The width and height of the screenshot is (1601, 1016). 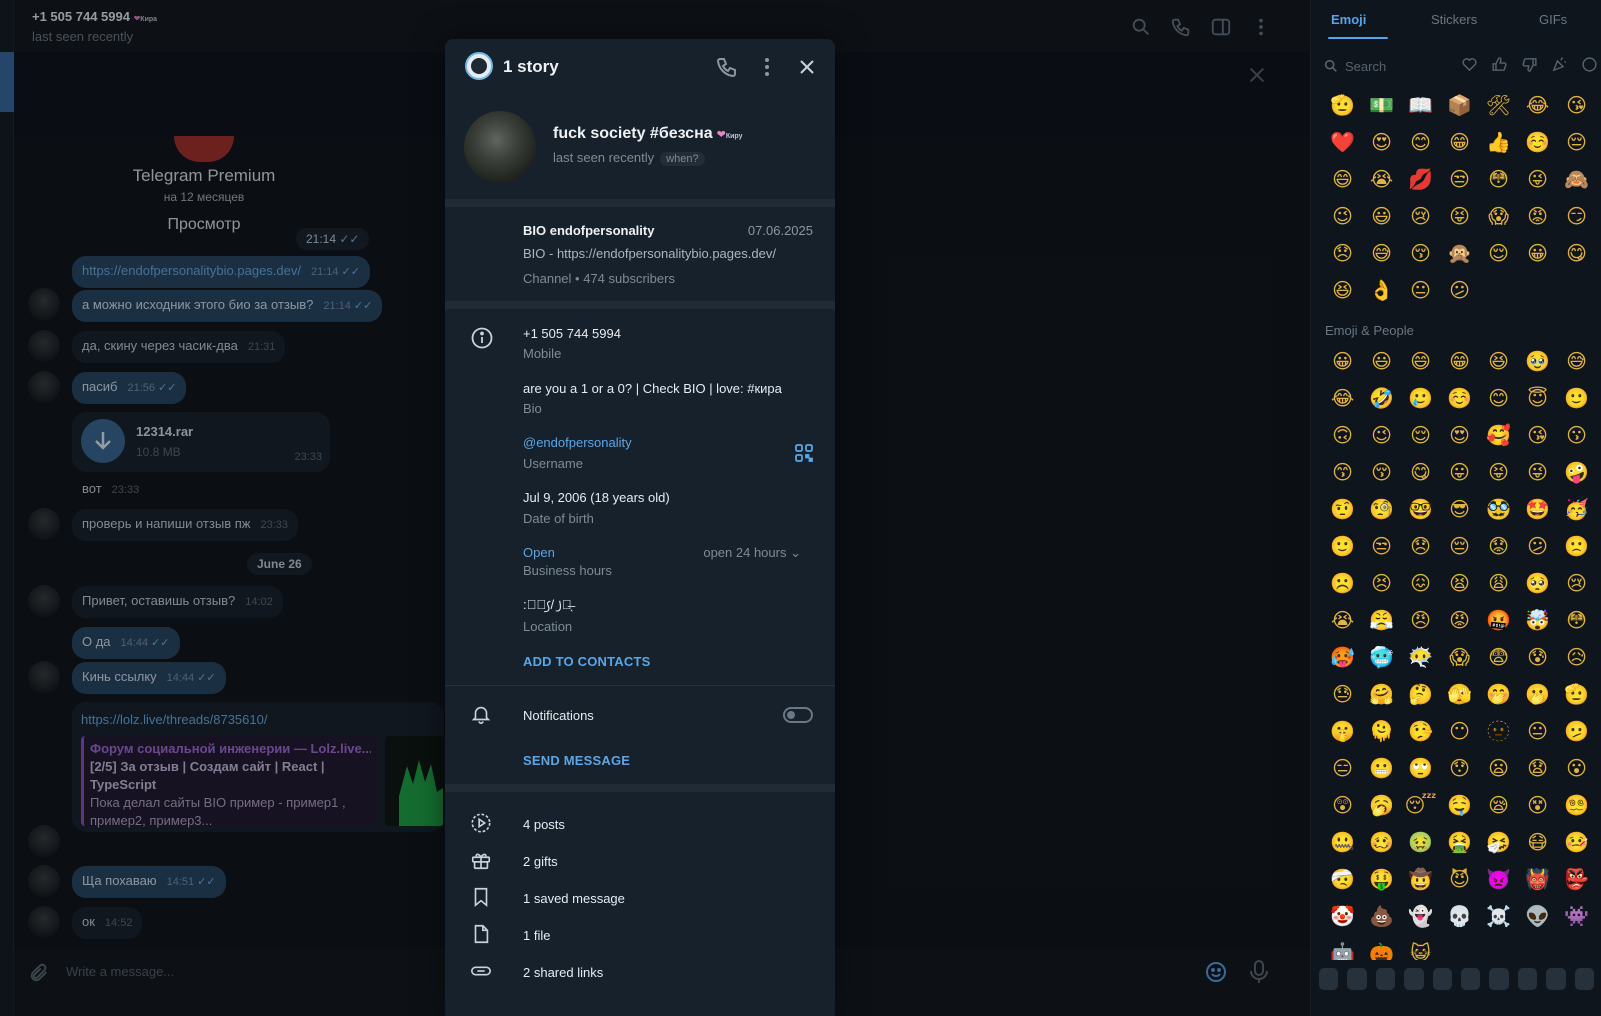 I want to click on emoji-item: 😓, so click(x=1342, y=695).